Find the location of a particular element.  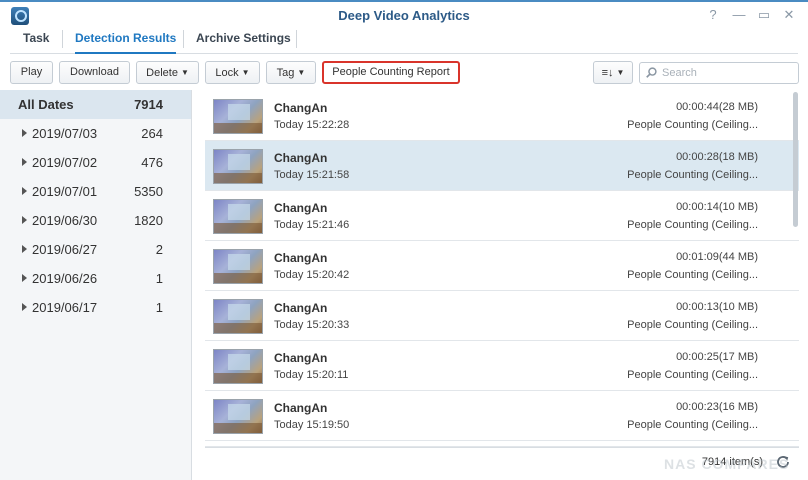

sort-button: ≡↓ ▼ is located at coordinates (613, 72).